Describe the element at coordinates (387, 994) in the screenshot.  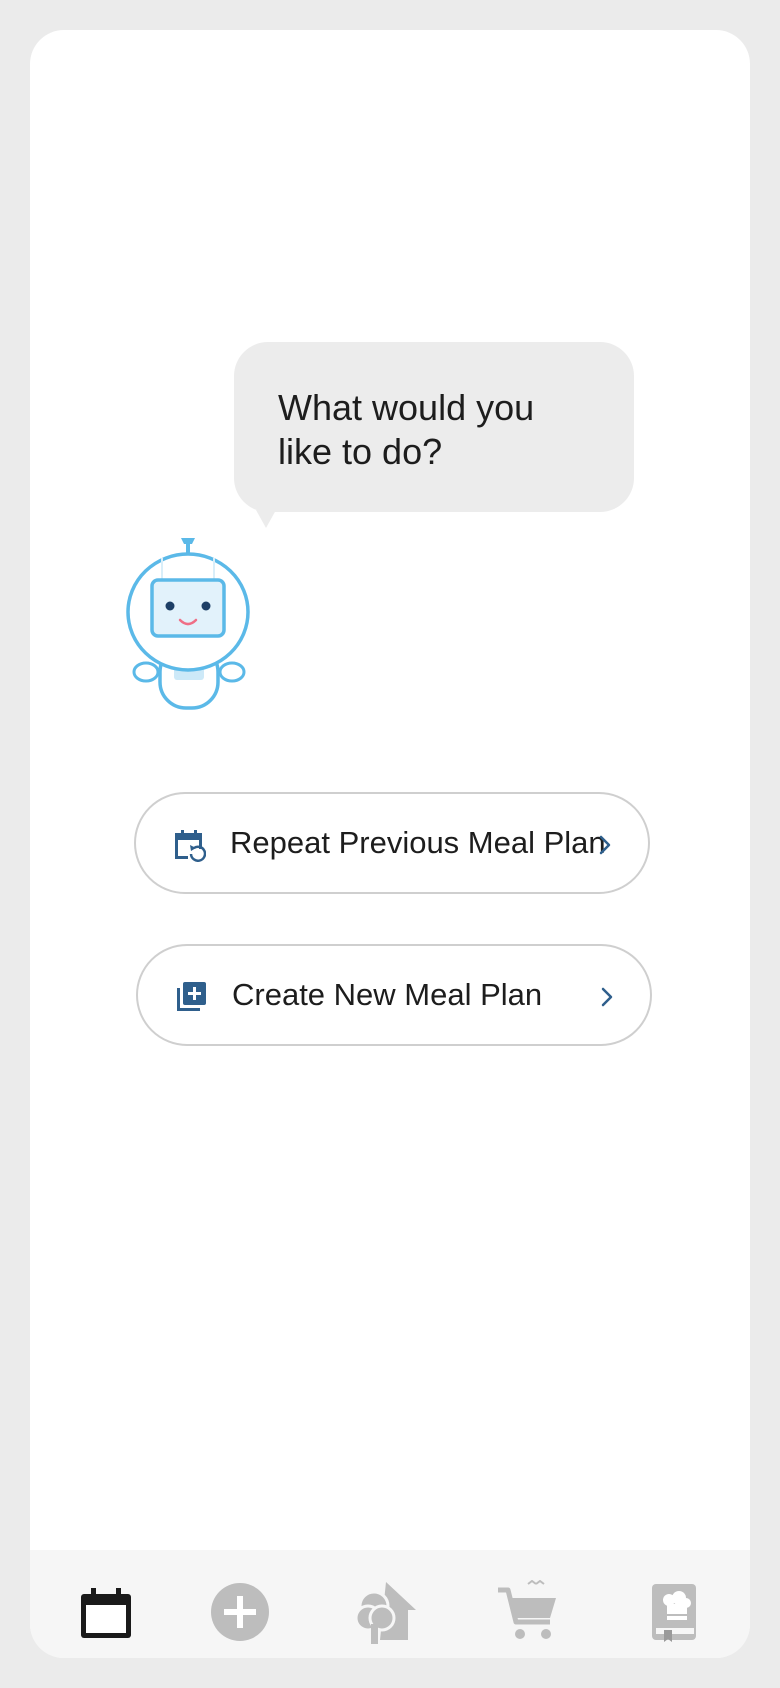
I see `create-new-meal-plan-label: Create New Meal Plan` at that location.